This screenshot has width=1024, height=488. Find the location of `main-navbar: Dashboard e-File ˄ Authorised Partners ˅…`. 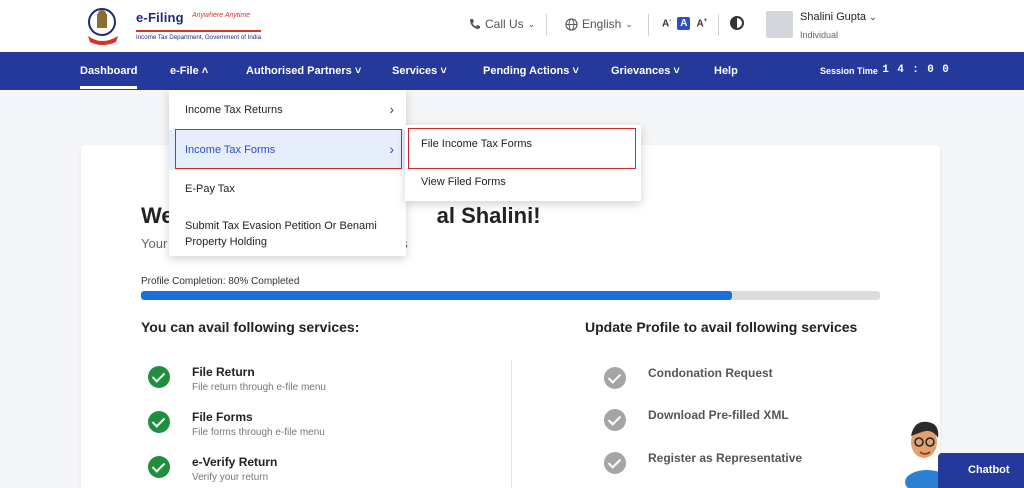

main-navbar: Dashboard e-File ˄ Authorised Partners ˅… is located at coordinates (512, 71).